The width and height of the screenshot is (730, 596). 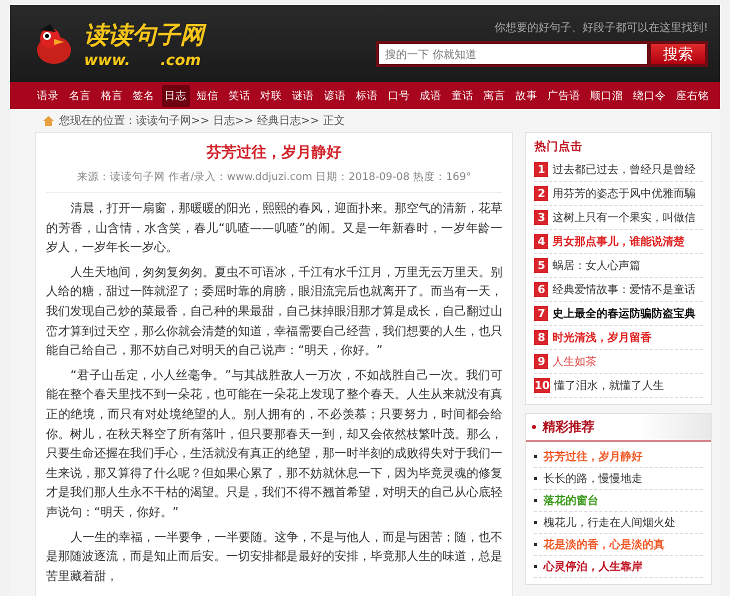 What do you see at coordinates (462, 95) in the screenshot?
I see `nav-item: 童话` at bounding box center [462, 95].